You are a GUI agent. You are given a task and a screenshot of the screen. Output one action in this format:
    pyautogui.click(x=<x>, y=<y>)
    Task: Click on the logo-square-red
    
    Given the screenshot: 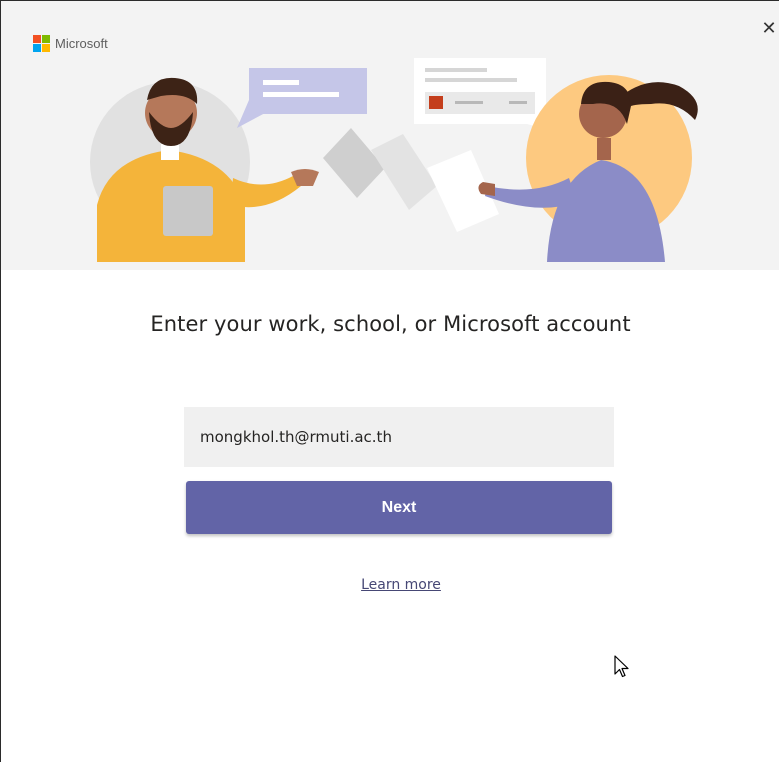 What is the action you would take?
    pyautogui.click(x=37, y=39)
    